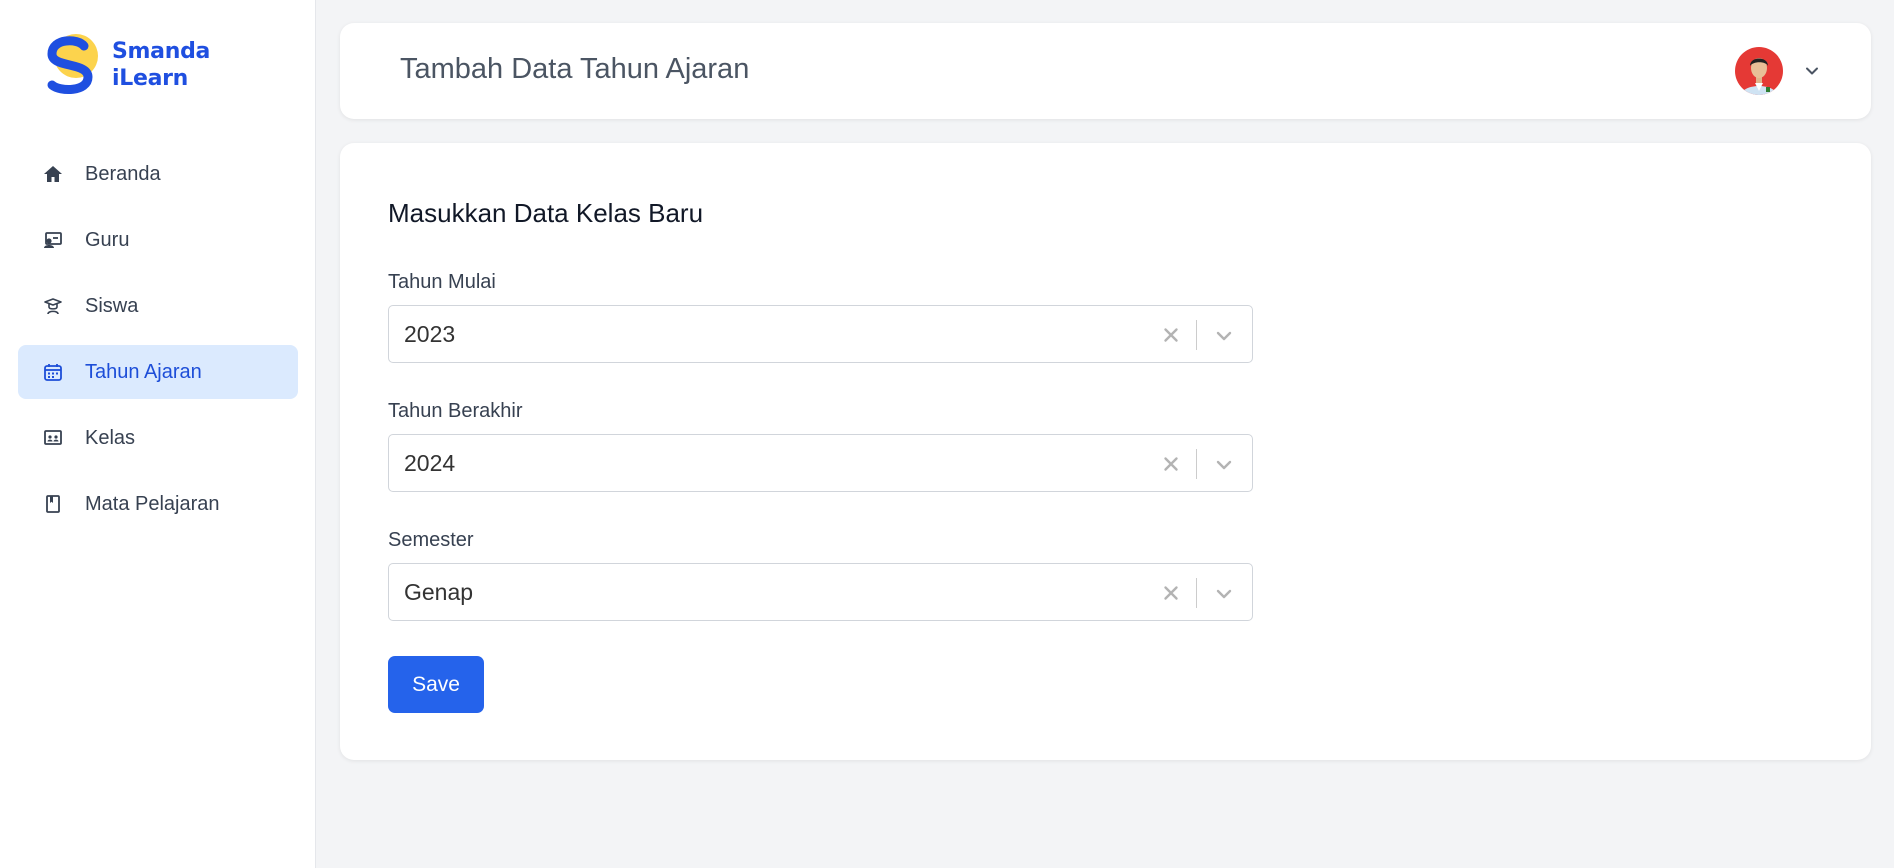 The image size is (1894, 868). I want to click on select-value: Genap, so click(439, 592).